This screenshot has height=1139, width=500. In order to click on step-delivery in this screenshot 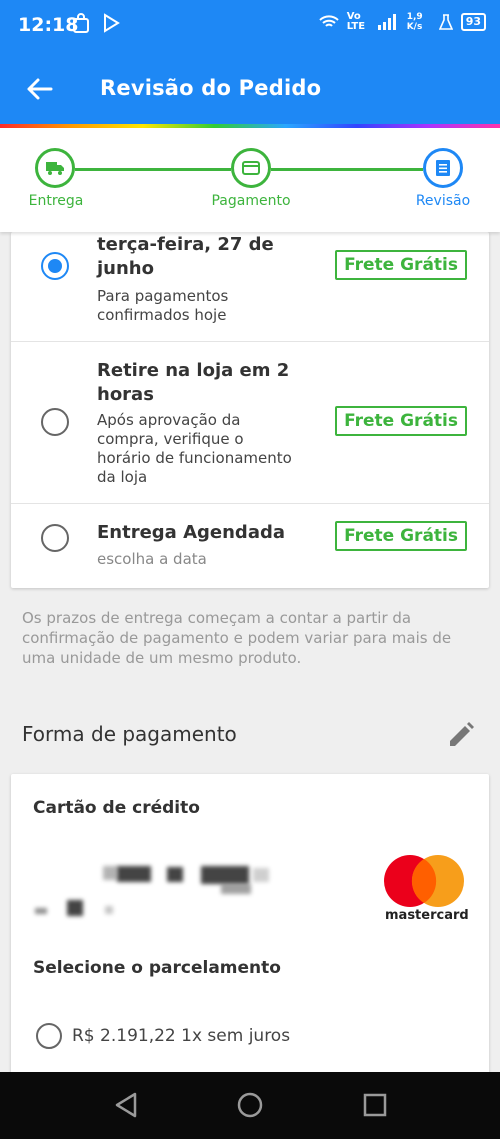, I will do `click(55, 168)`.